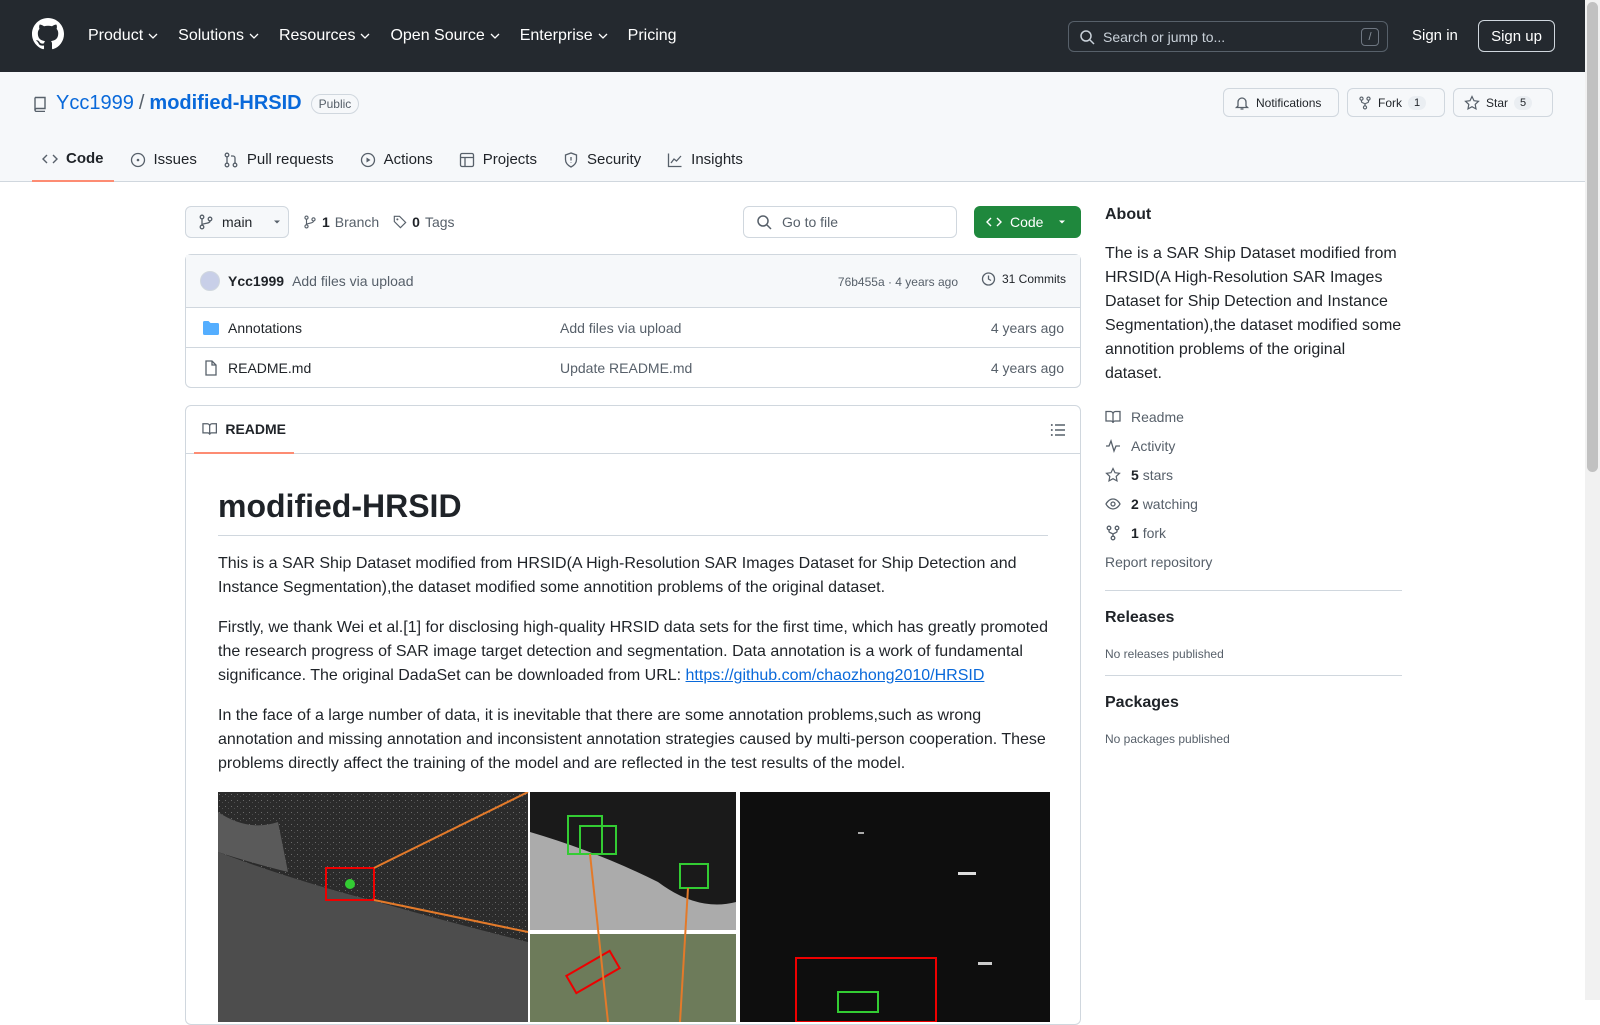  I want to click on commit-author: Ycc1999, so click(256, 281).